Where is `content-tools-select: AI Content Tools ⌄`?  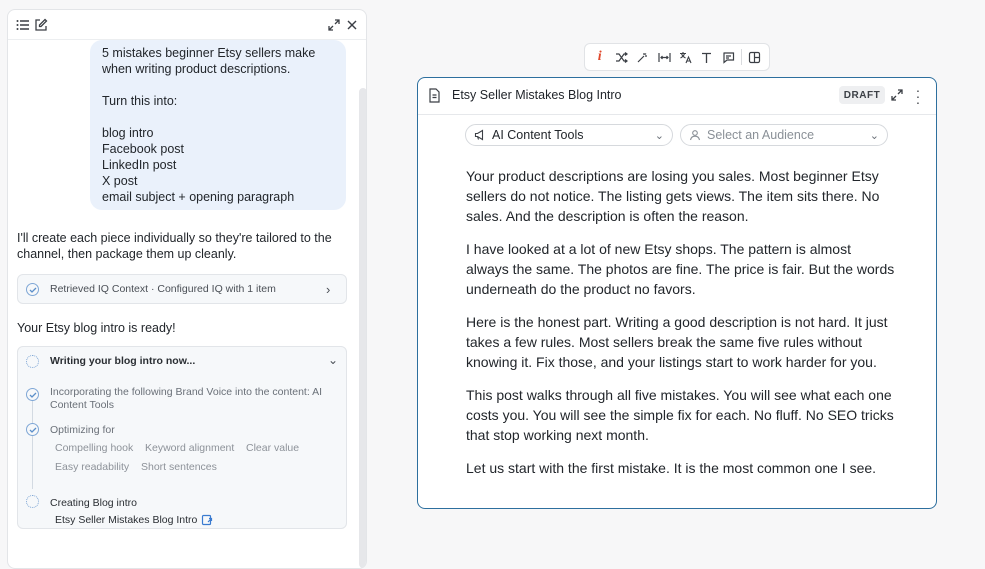
content-tools-select: AI Content Tools ⌄ is located at coordinates (569, 135).